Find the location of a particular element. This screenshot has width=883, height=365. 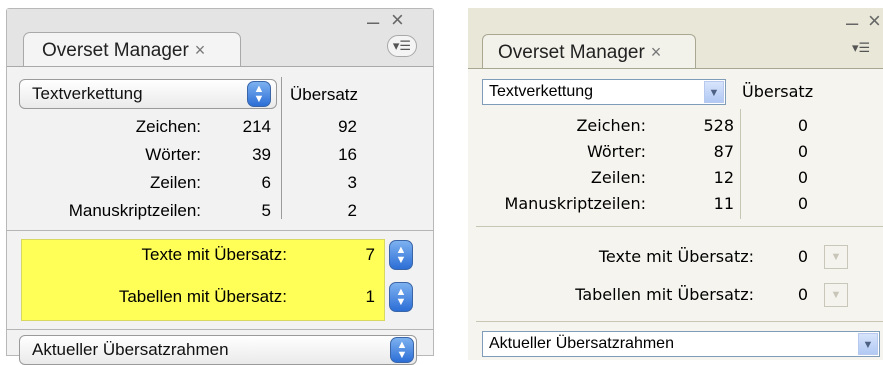

stat-value: 12 is located at coordinates (723, 177).